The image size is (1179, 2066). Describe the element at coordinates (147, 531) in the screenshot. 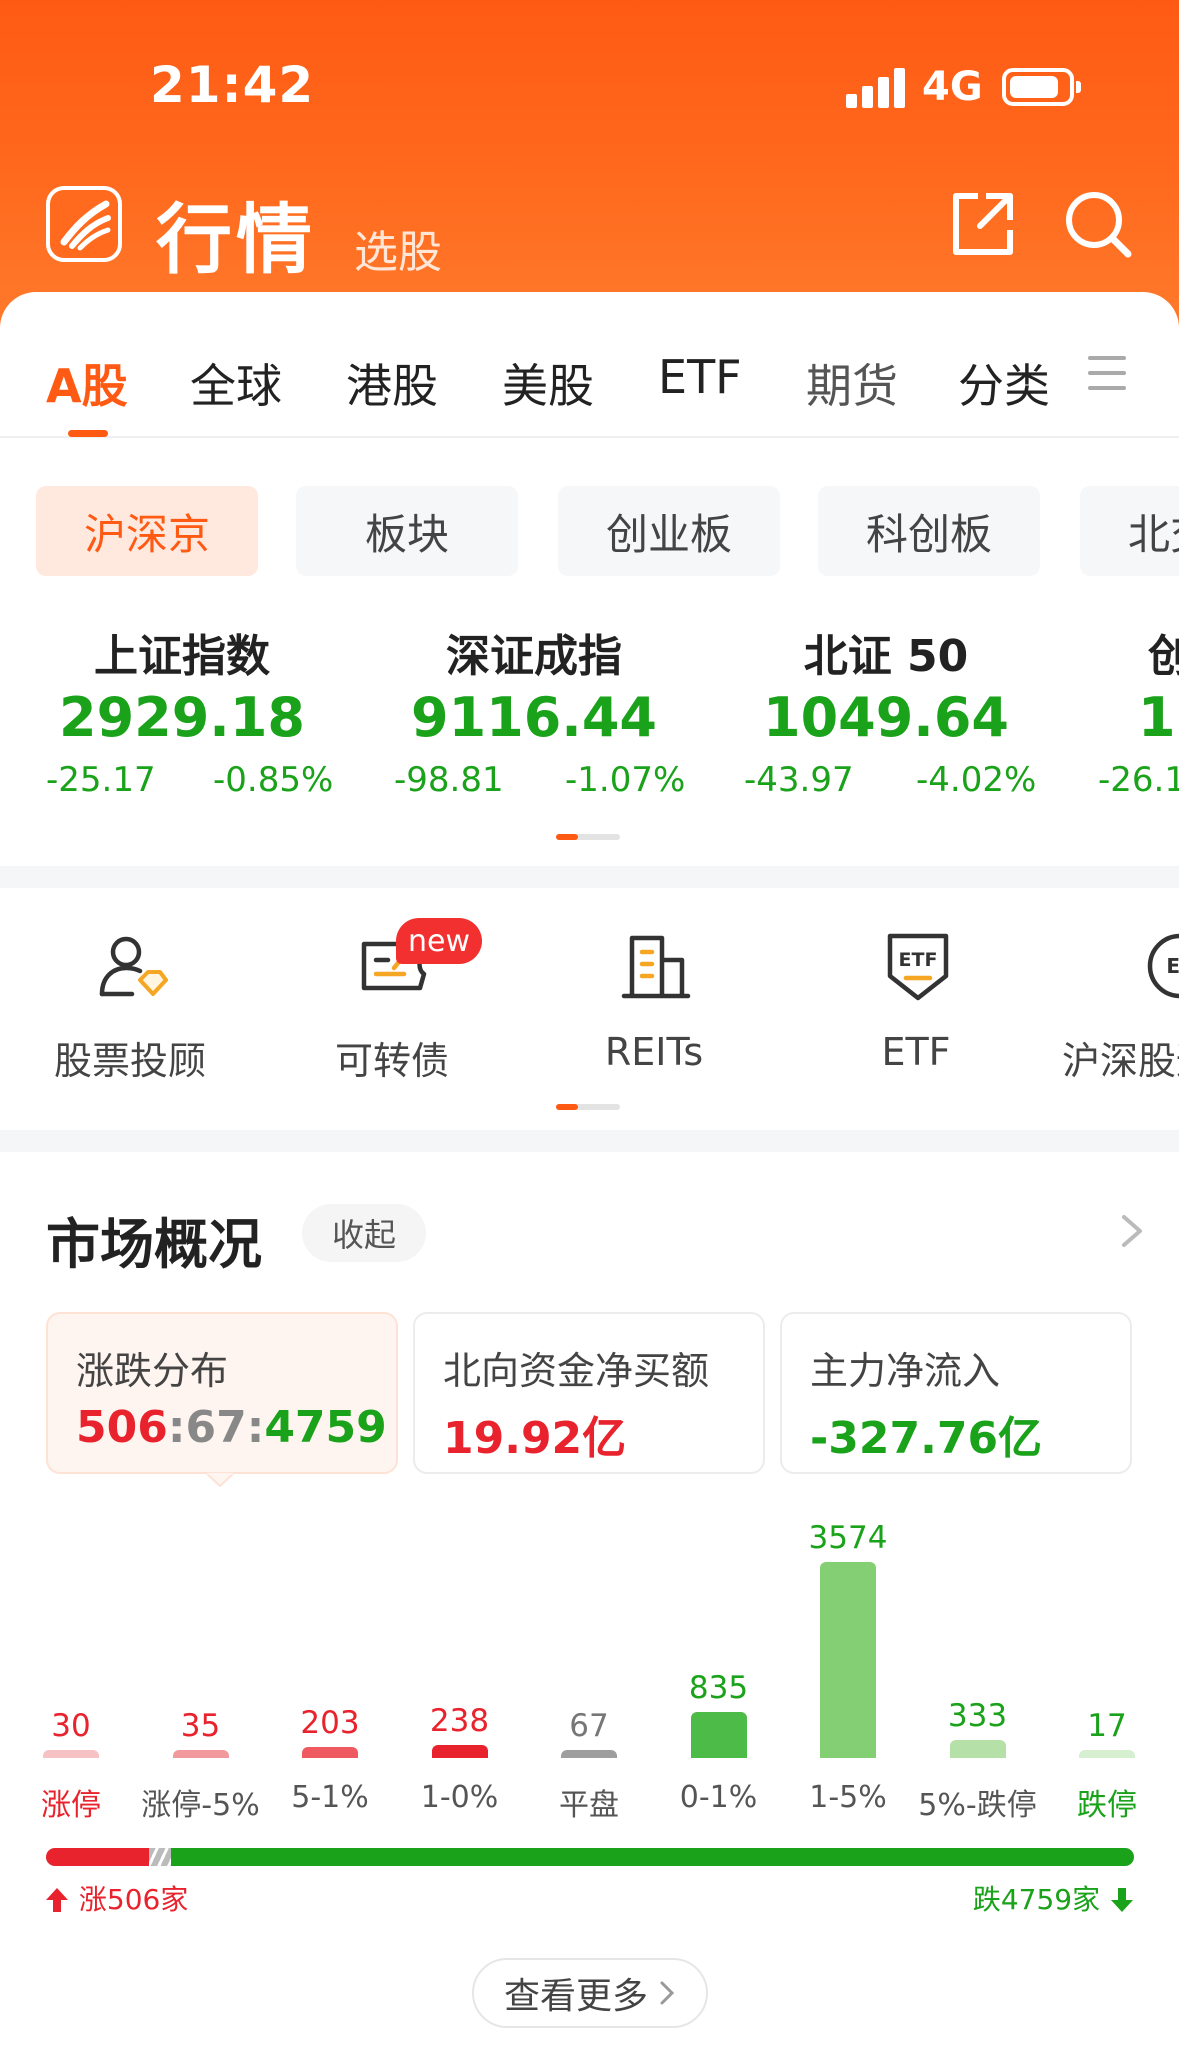

I see `subtab-shanghai-shenzhen-beijing: 沪深京` at that location.